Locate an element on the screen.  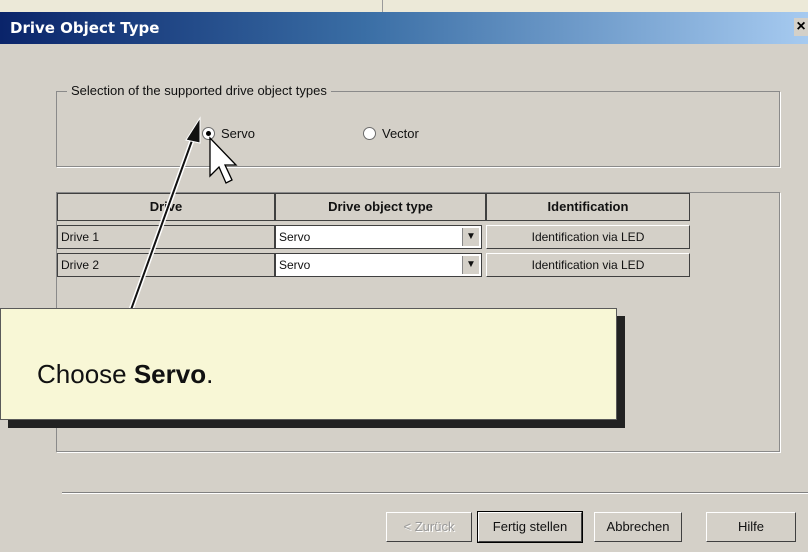
callout-suffix: . is located at coordinates (210, 374).